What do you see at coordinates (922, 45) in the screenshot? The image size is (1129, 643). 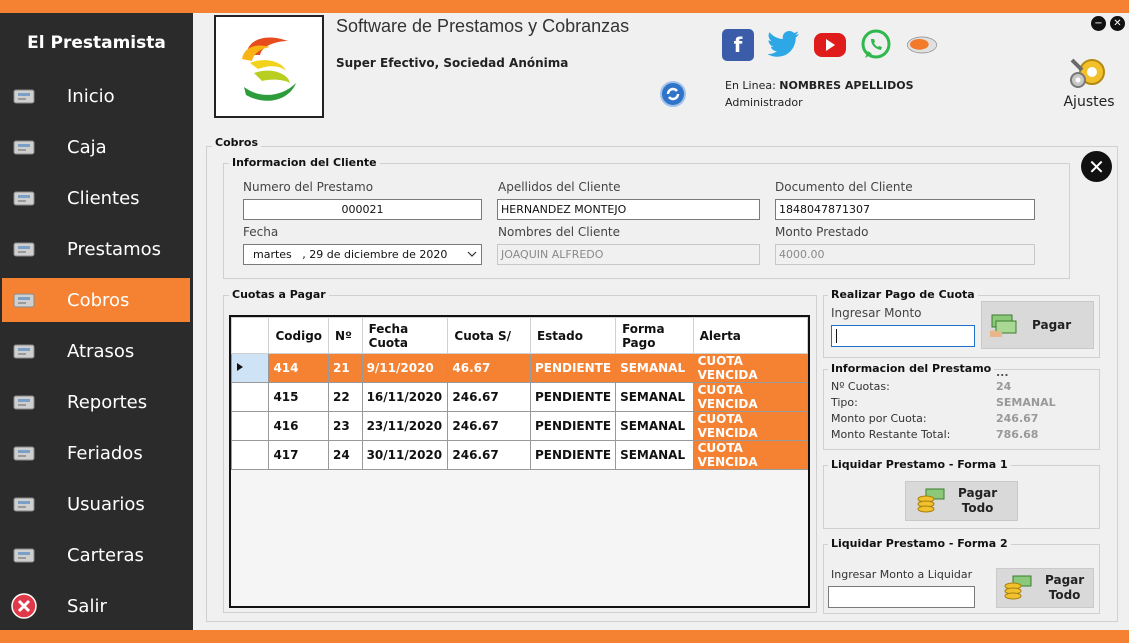 I see `mouse-icon` at bounding box center [922, 45].